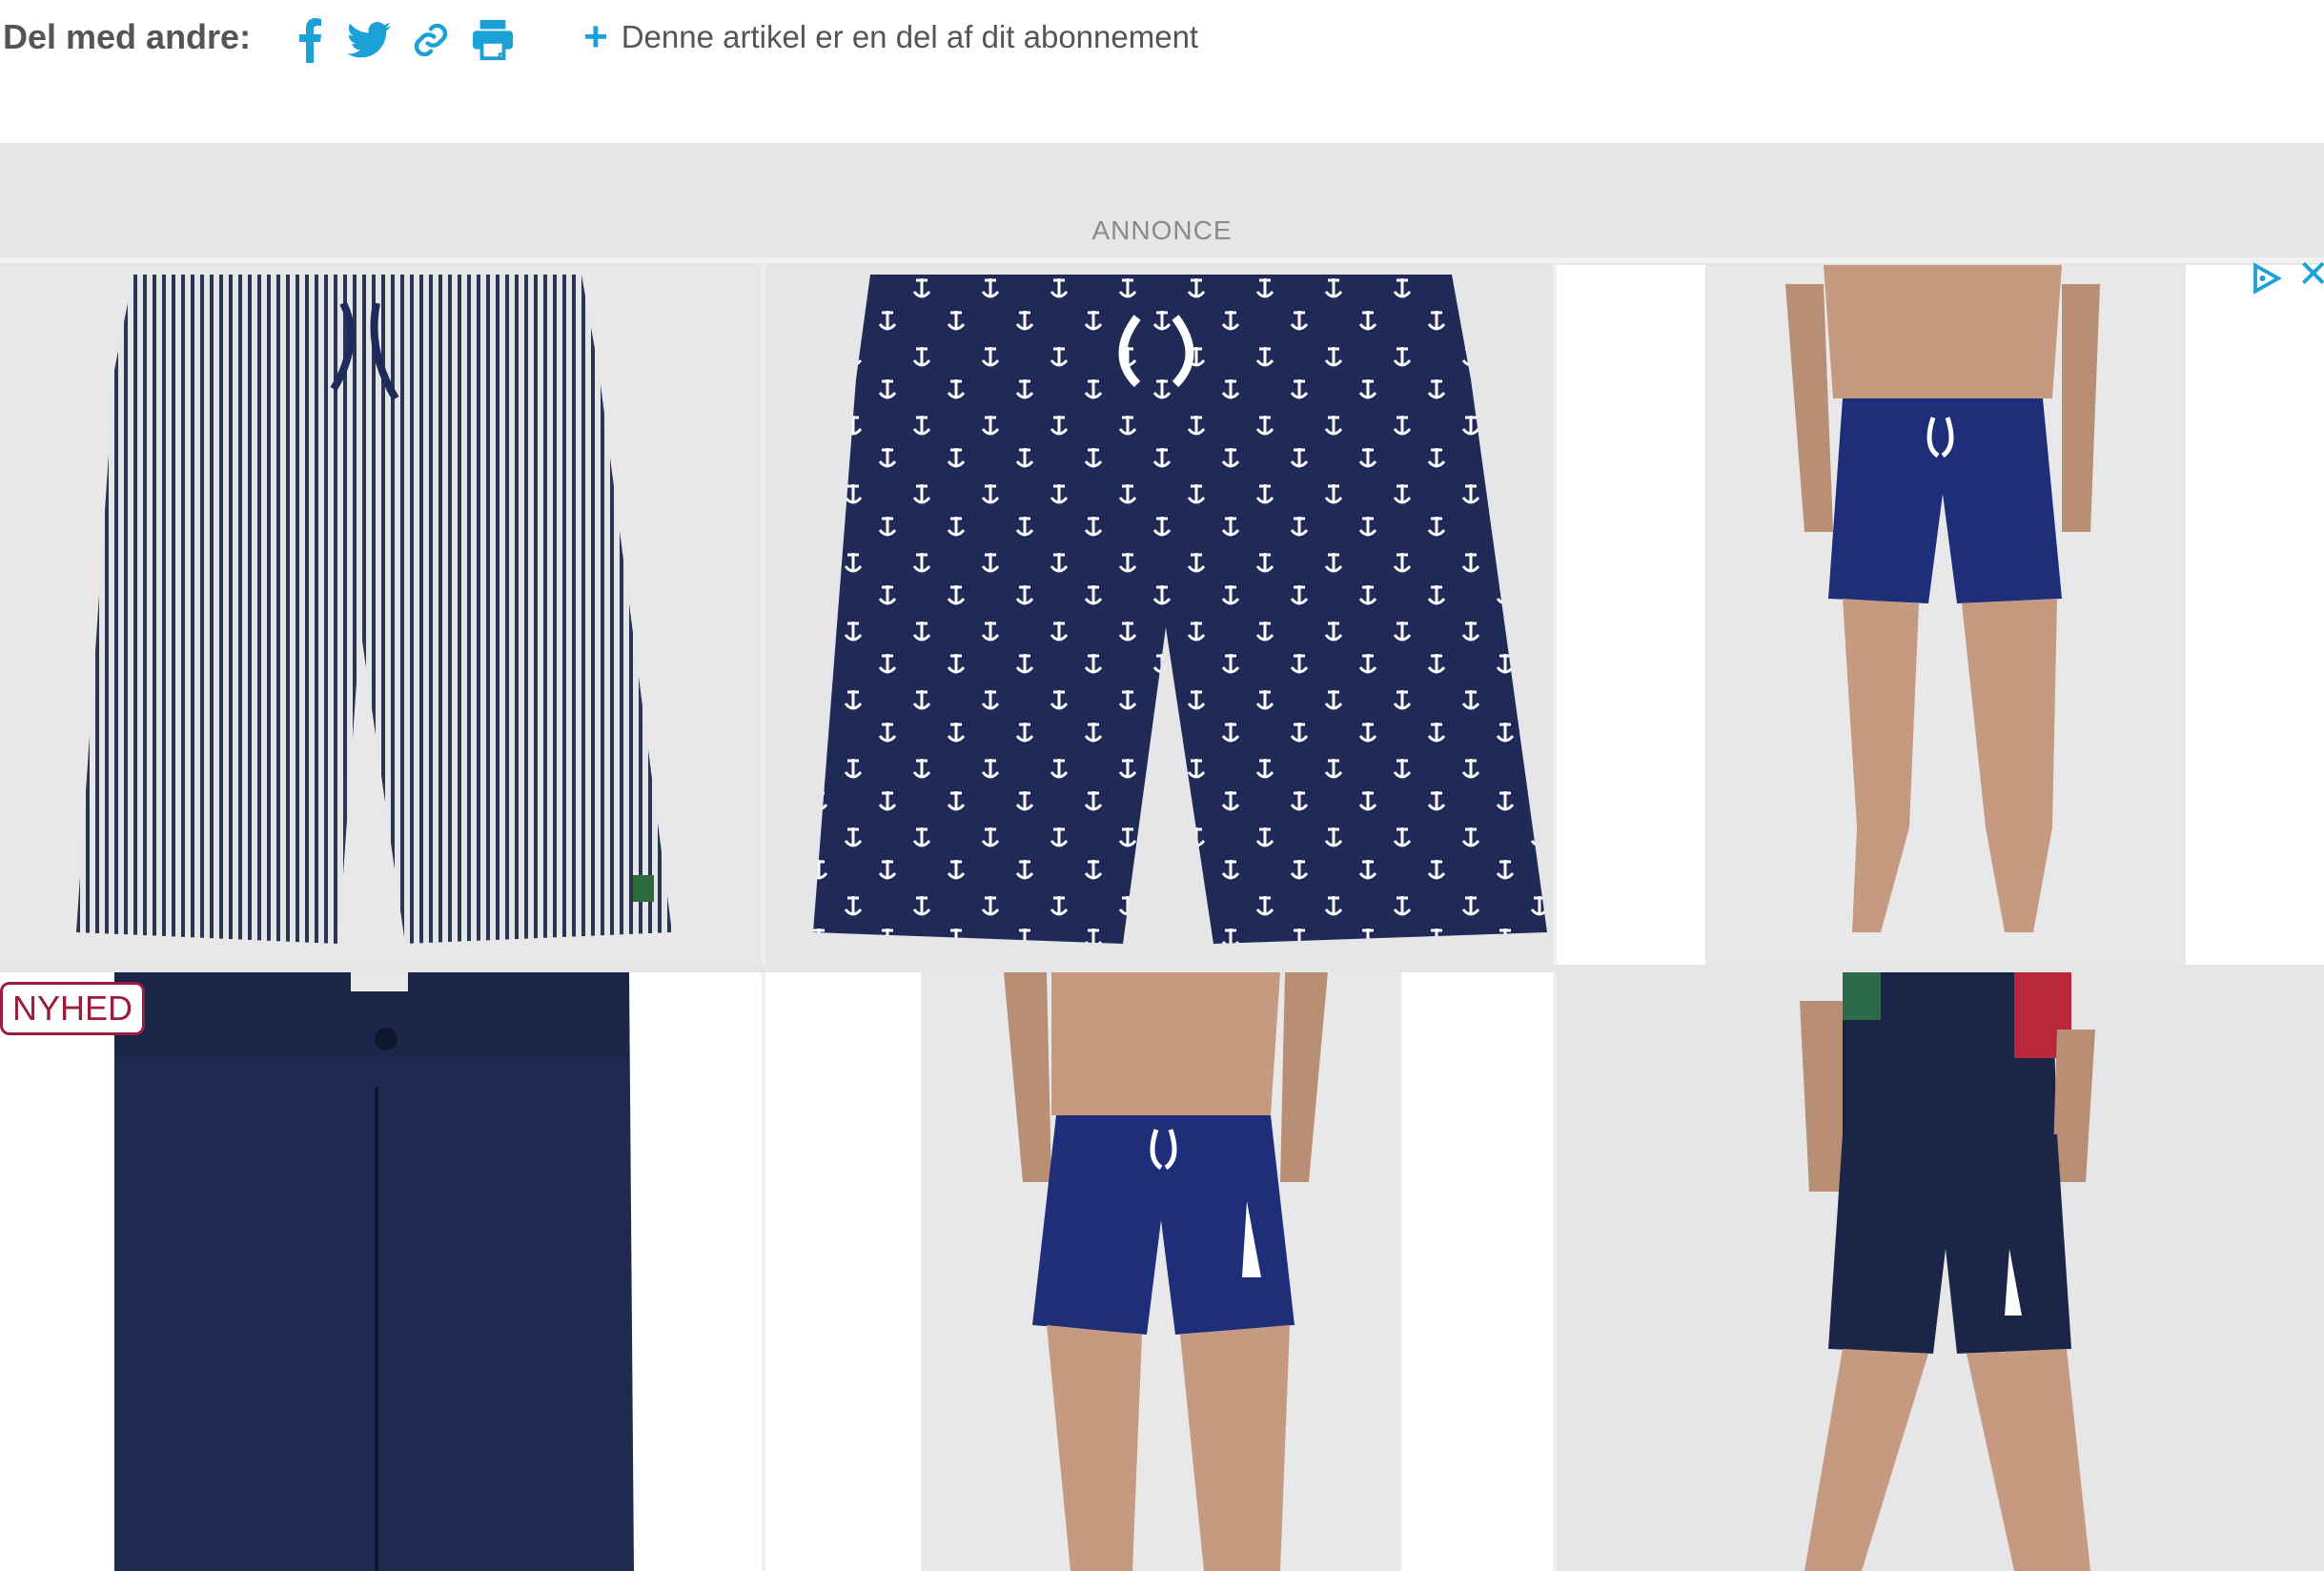  Describe the element at coordinates (595, 36) in the screenshot. I see `plus-icon: +` at that location.